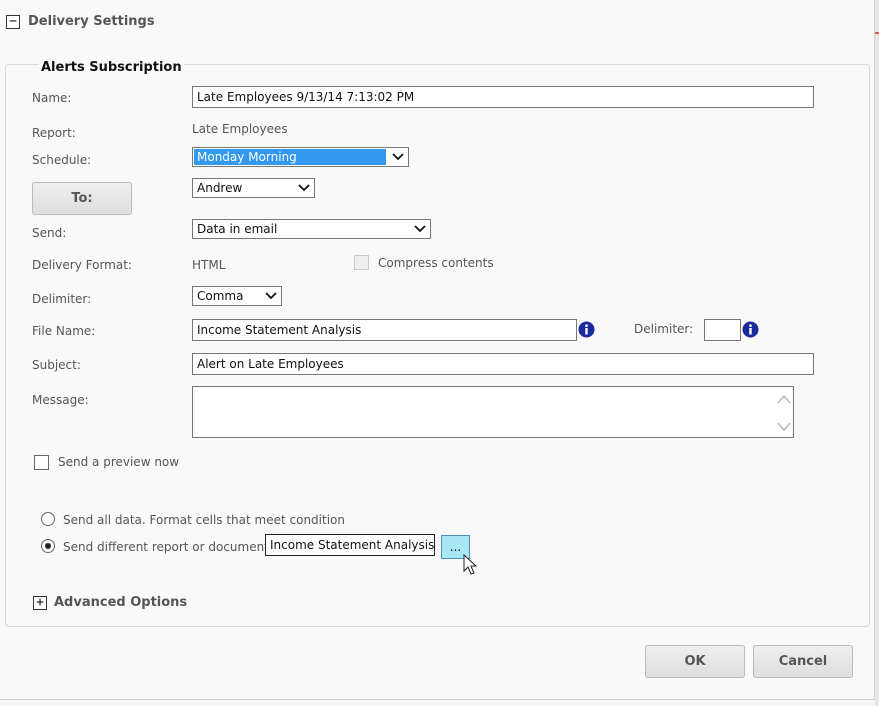 Image resolution: width=879 pixels, height=706 pixels. I want to click on different-report-input: Income Statement Analysis, so click(350, 545).